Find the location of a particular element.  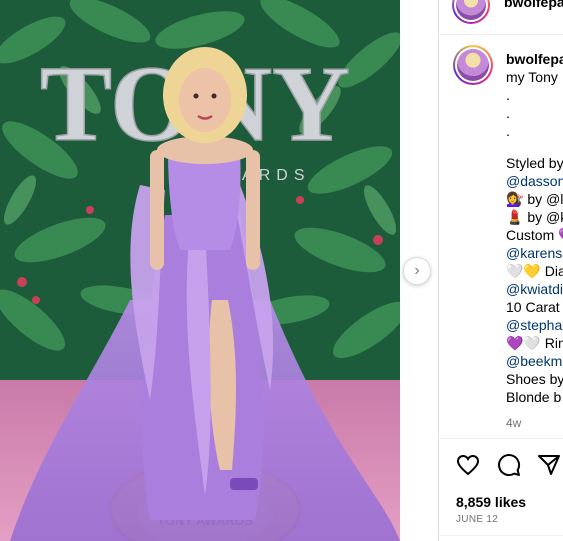

caption-mention: @dasson is located at coordinates (534, 181).